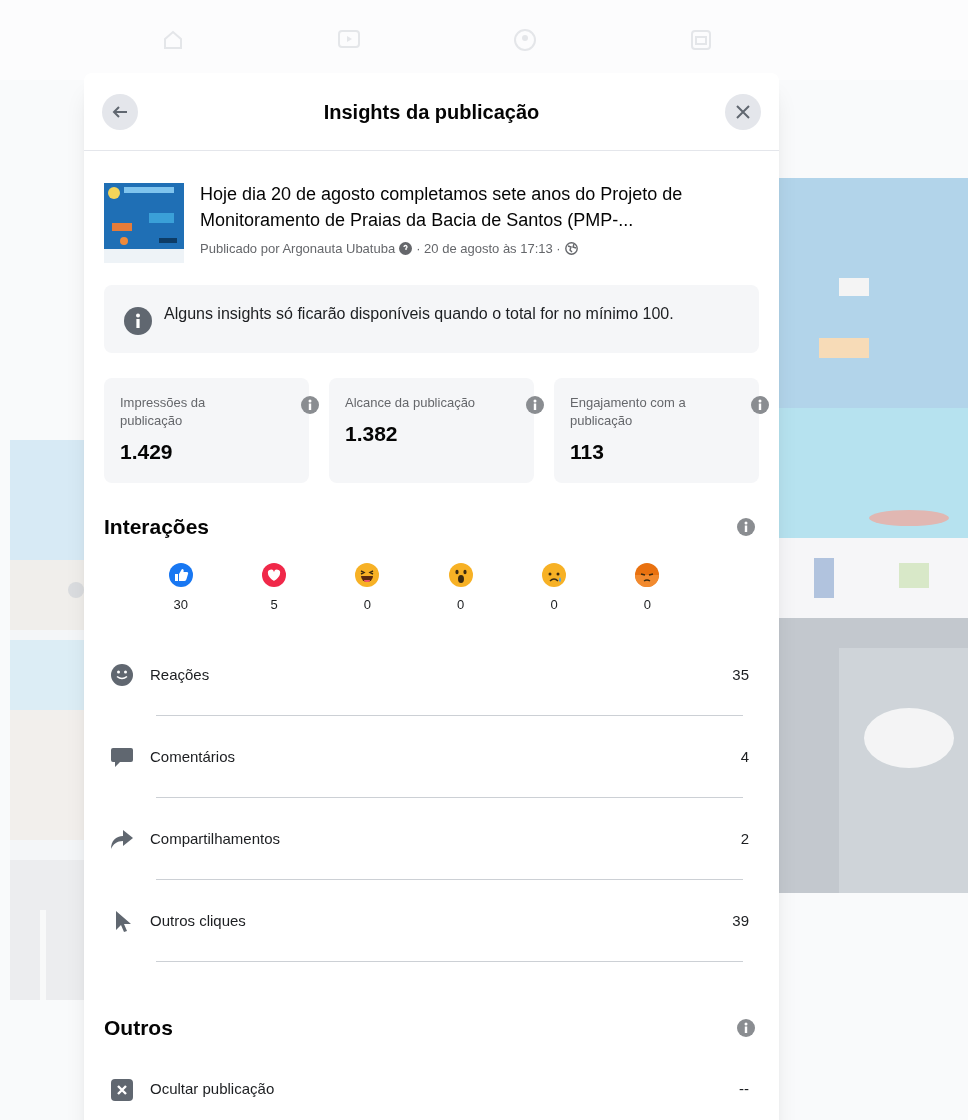 This screenshot has width=968, height=1120. I want to click on like-icon, so click(180, 574).